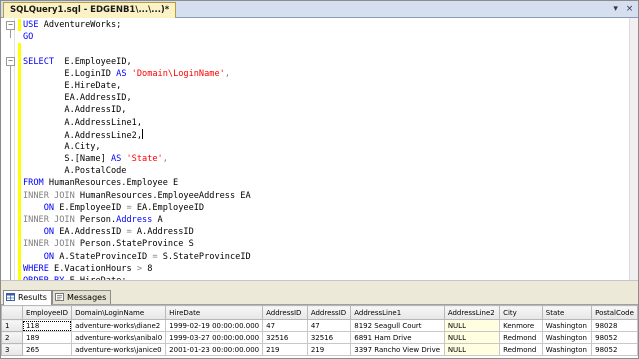 The image size is (639, 359). What do you see at coordinates (59, 297) in the screenshot?
I see `messages-icon` at bounding box center [59, 297].